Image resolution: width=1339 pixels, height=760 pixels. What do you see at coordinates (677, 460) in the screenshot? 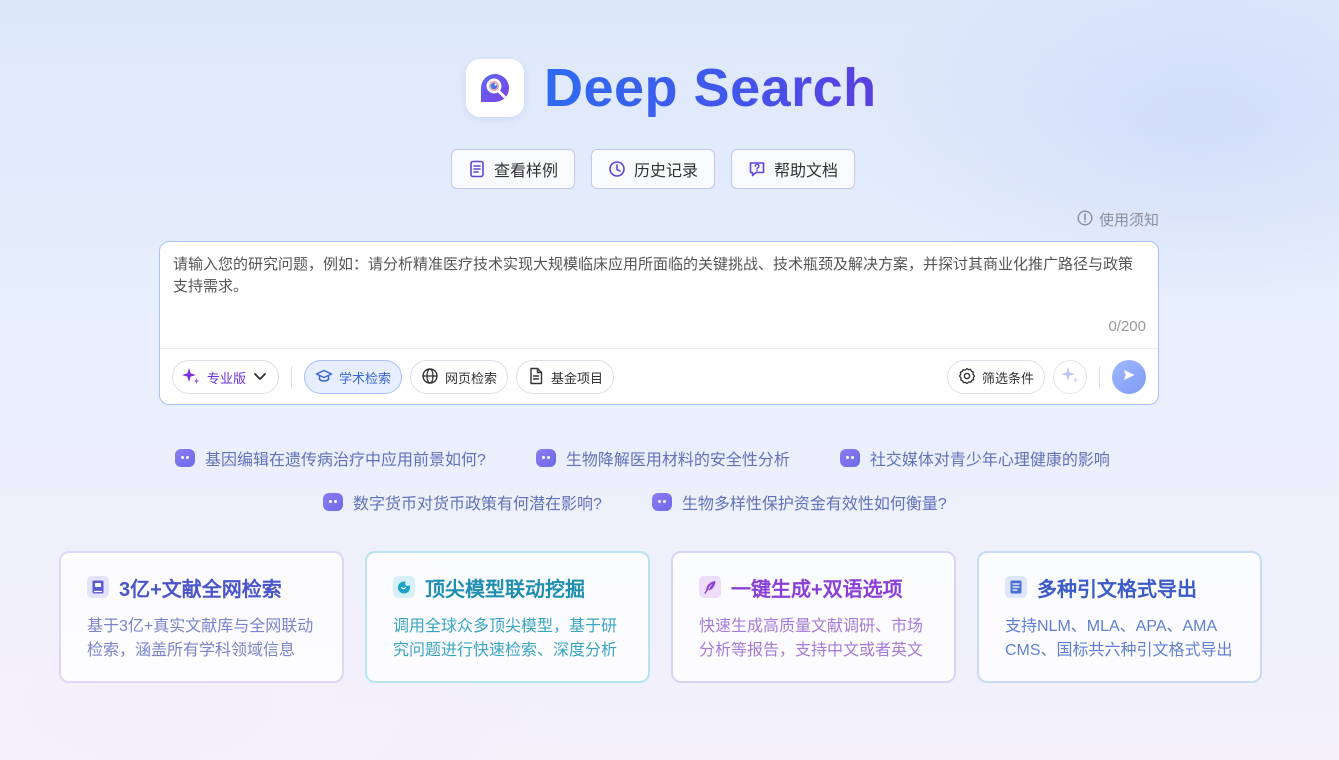
I see `suggestion-text: 生物降解医用材料的安全性分析` at bounding box center [677, 460].